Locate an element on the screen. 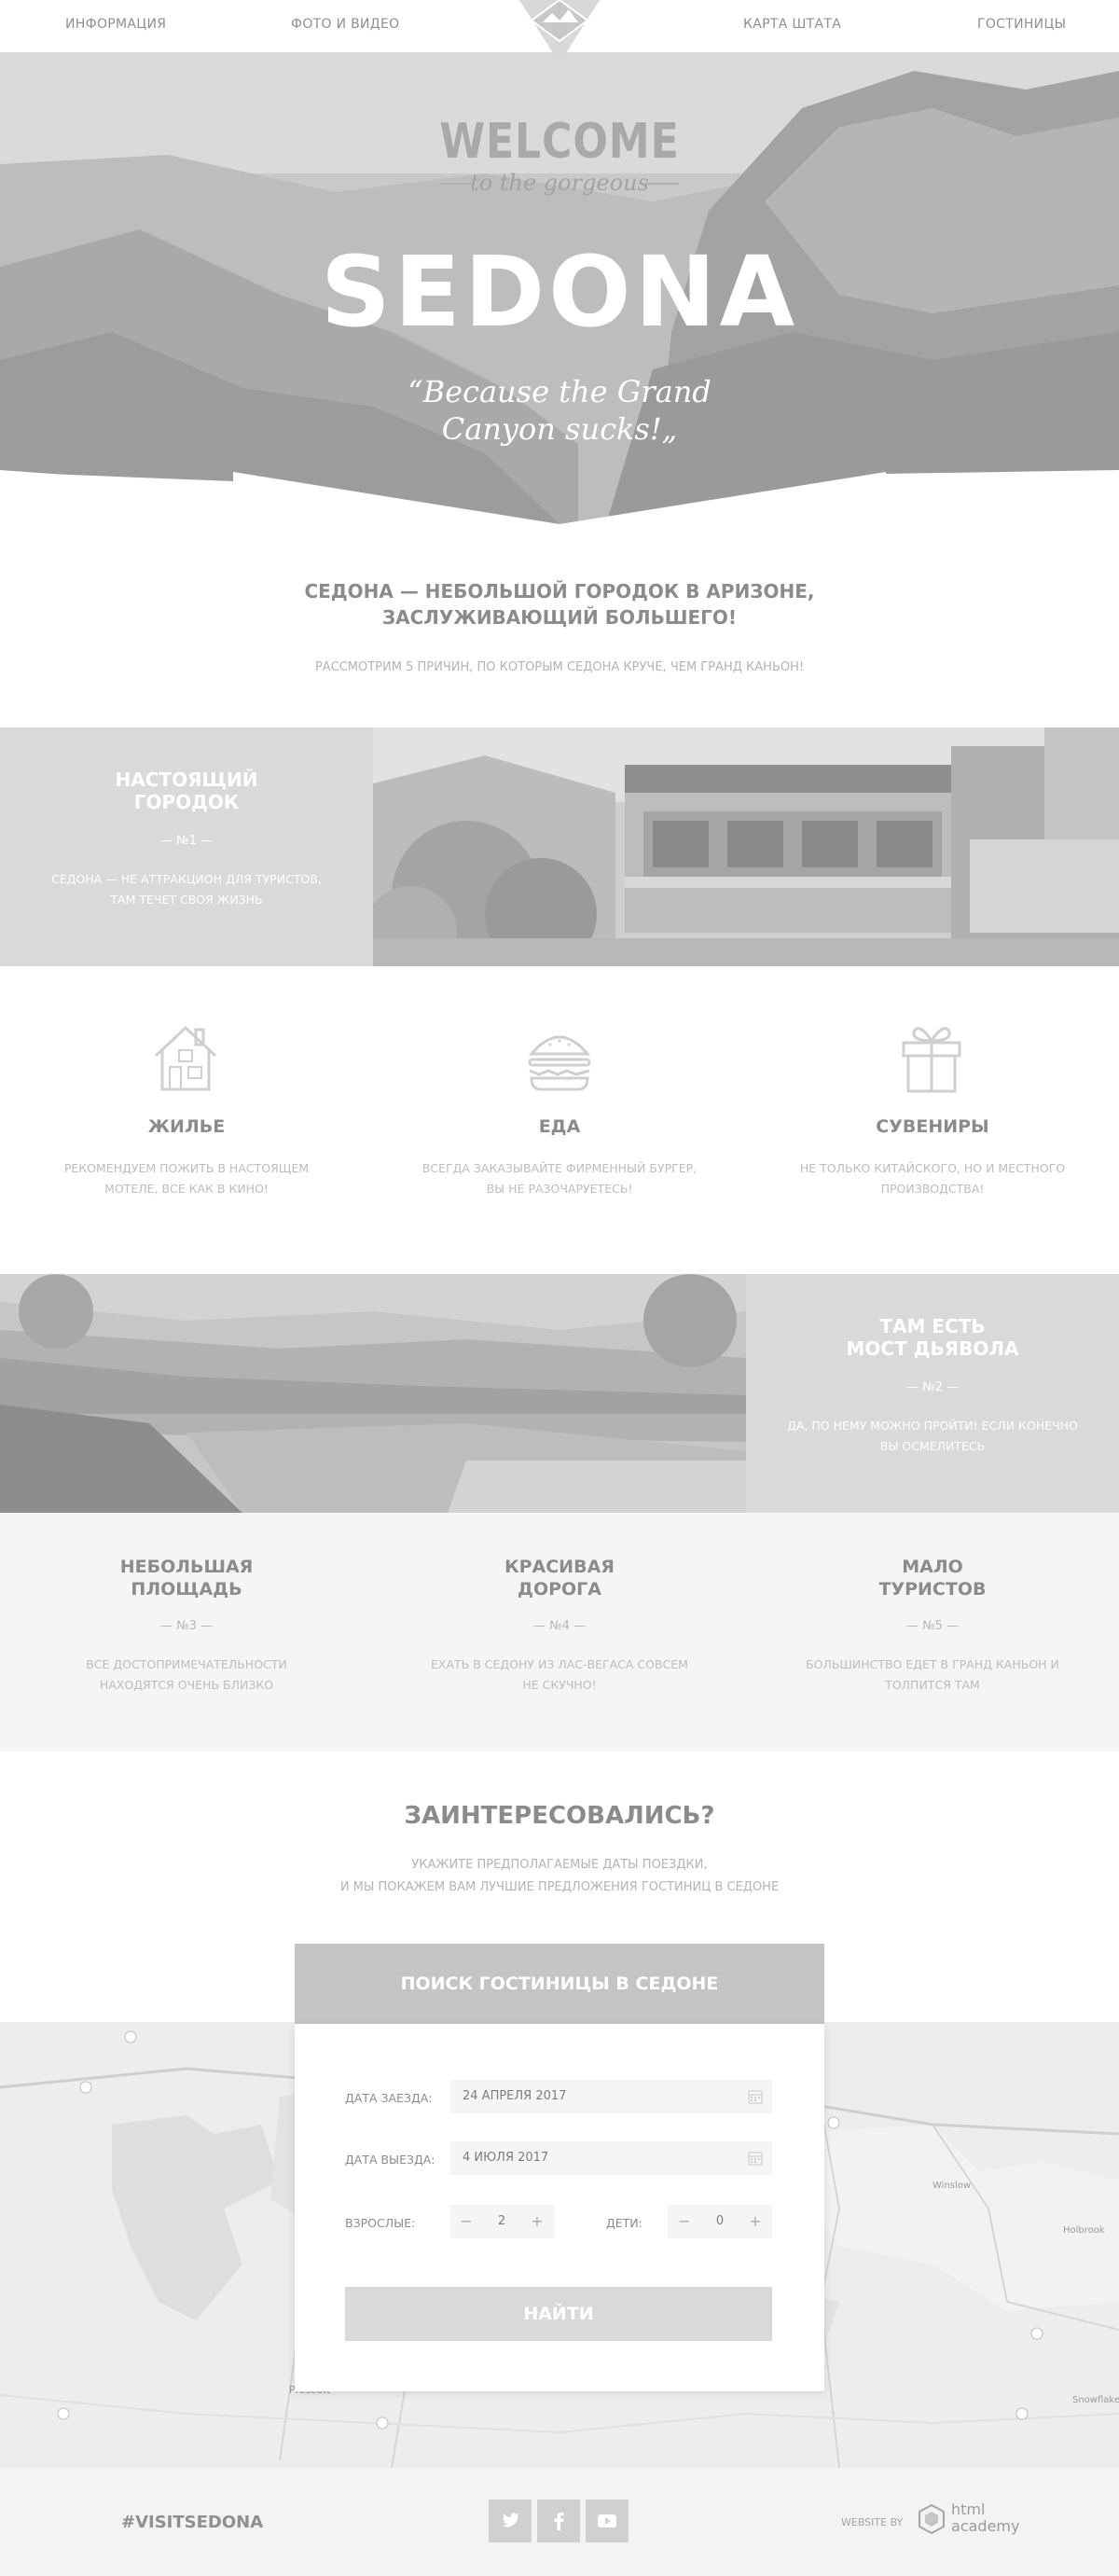 The image size is (1119, 2576). checkin-date-input: 24 апреля 2017 is located at coordinates (610, 2096).